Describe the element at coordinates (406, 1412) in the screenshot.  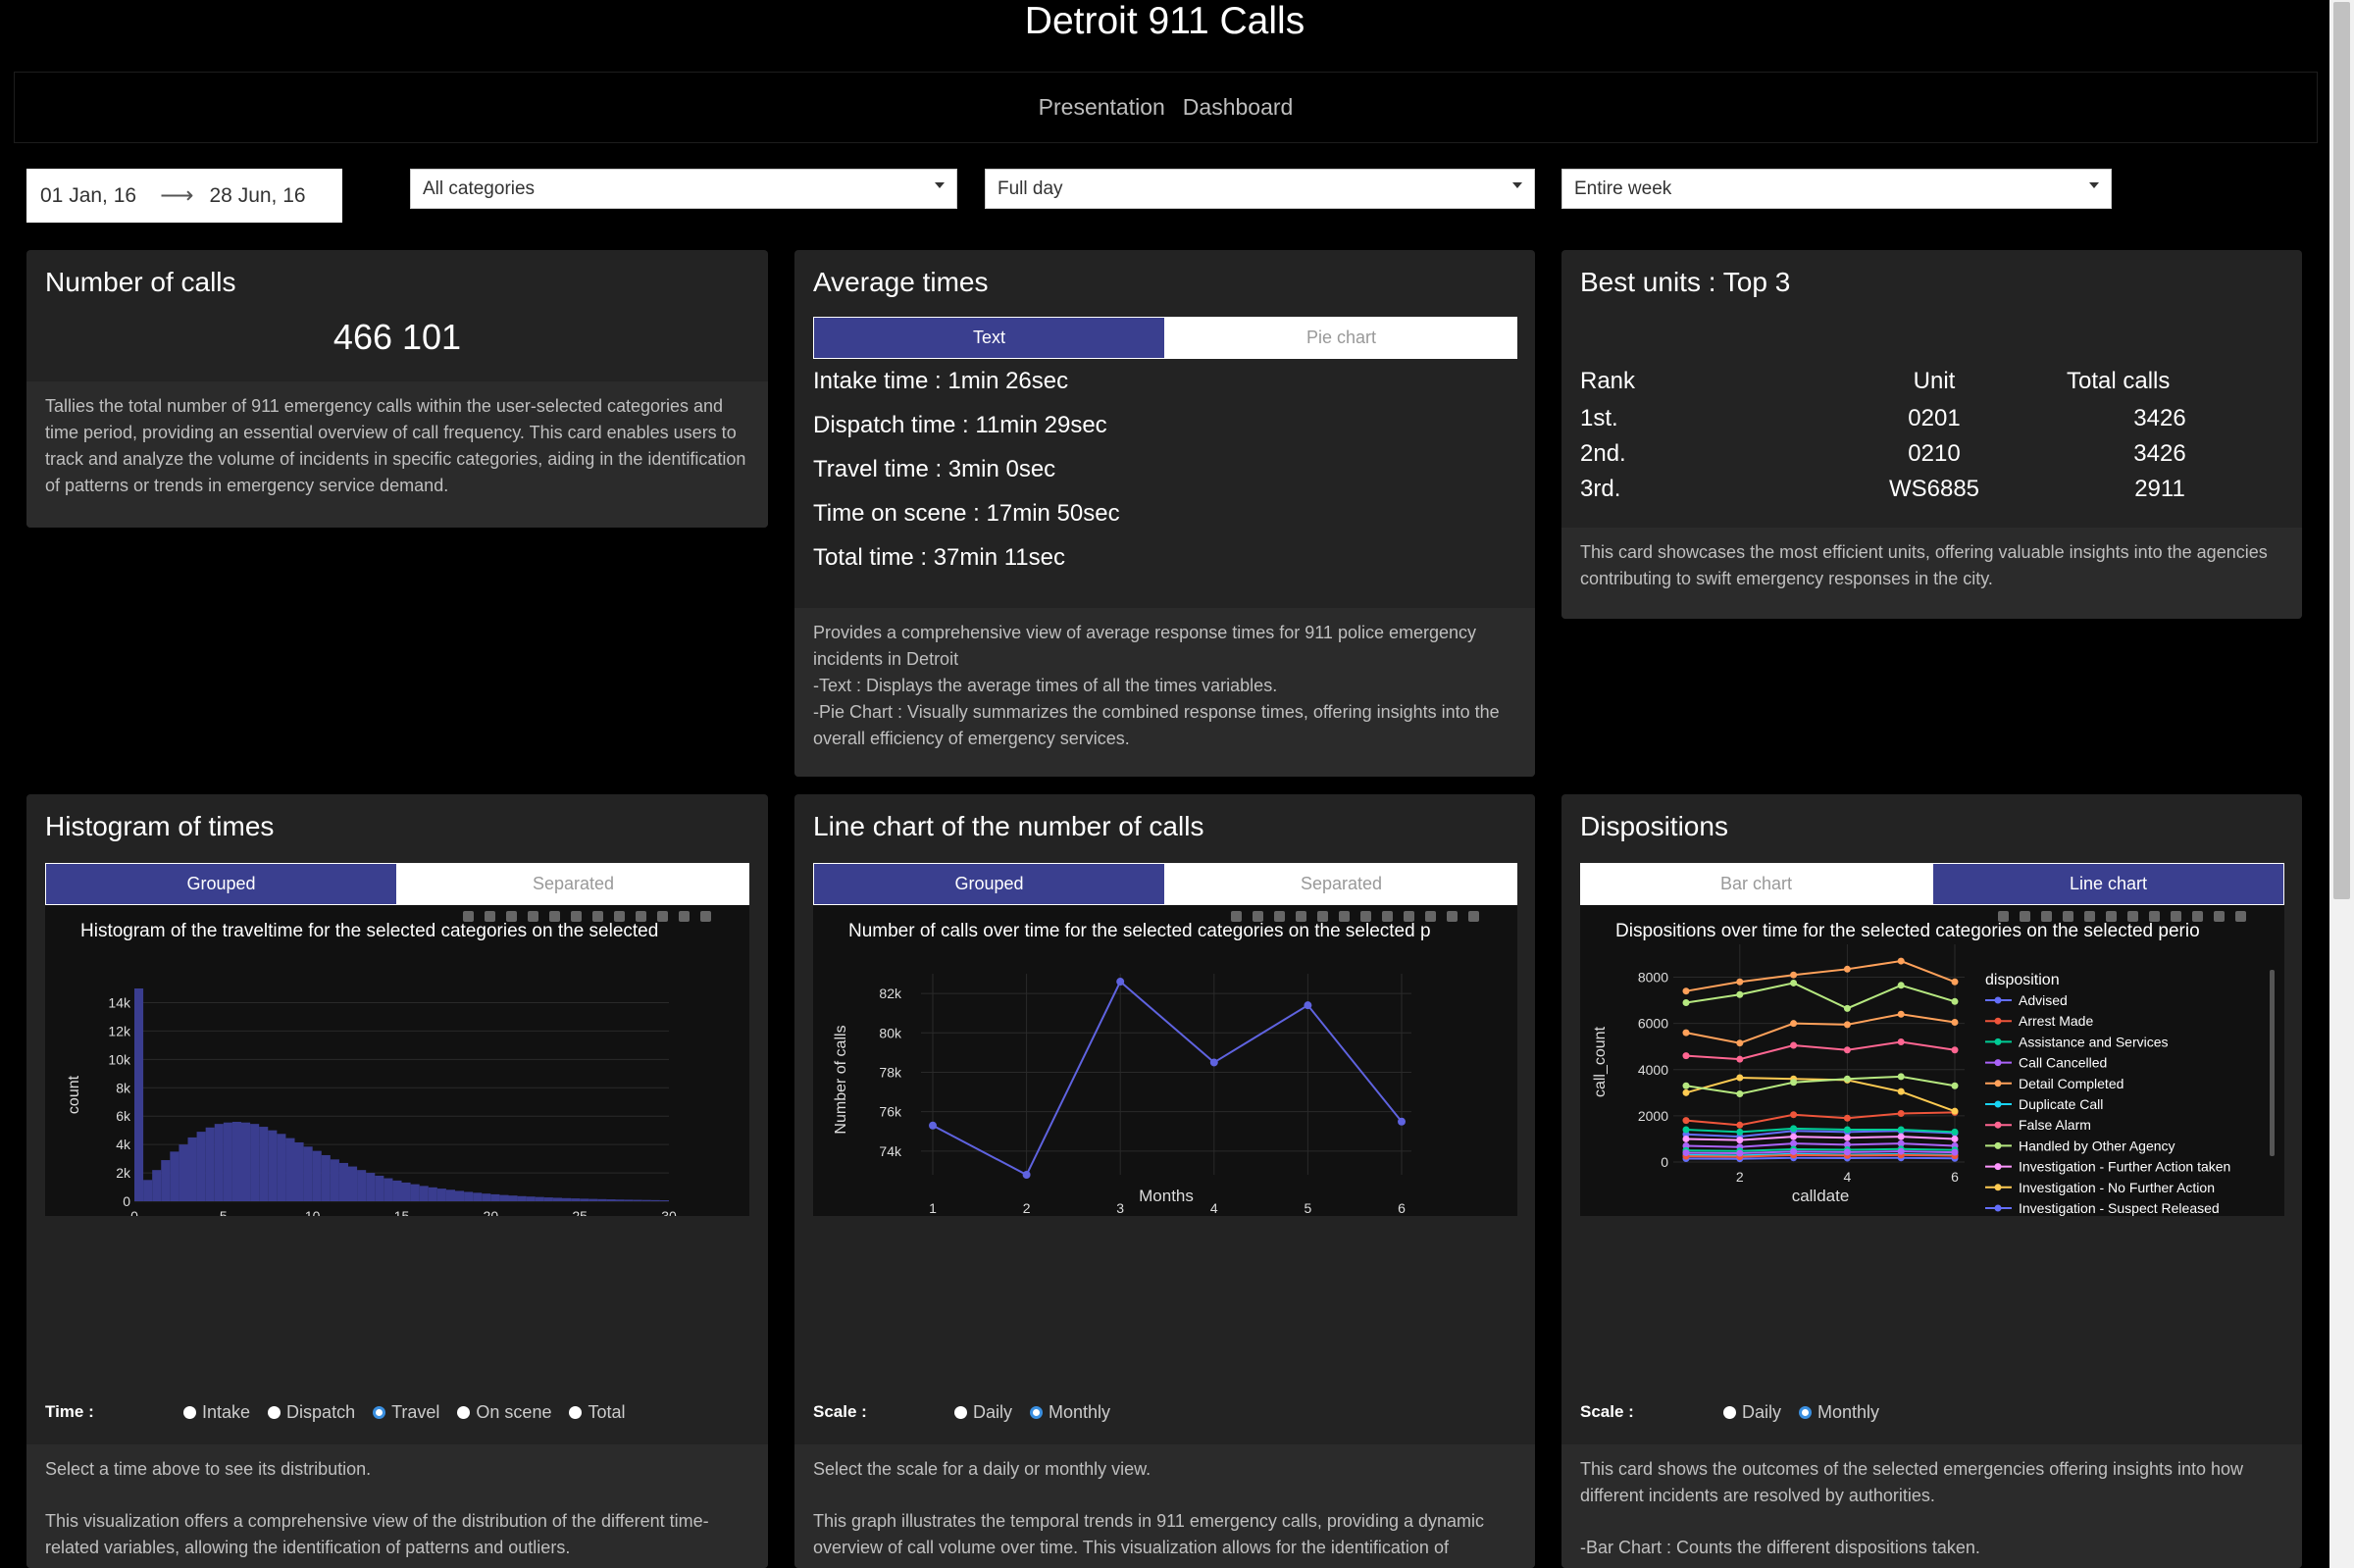
I see `radio-travel: Travel` at that location.